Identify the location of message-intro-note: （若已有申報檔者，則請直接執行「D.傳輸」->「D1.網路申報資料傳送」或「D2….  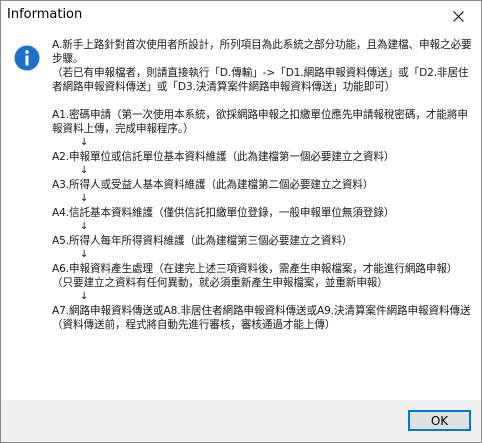
(260, 80).